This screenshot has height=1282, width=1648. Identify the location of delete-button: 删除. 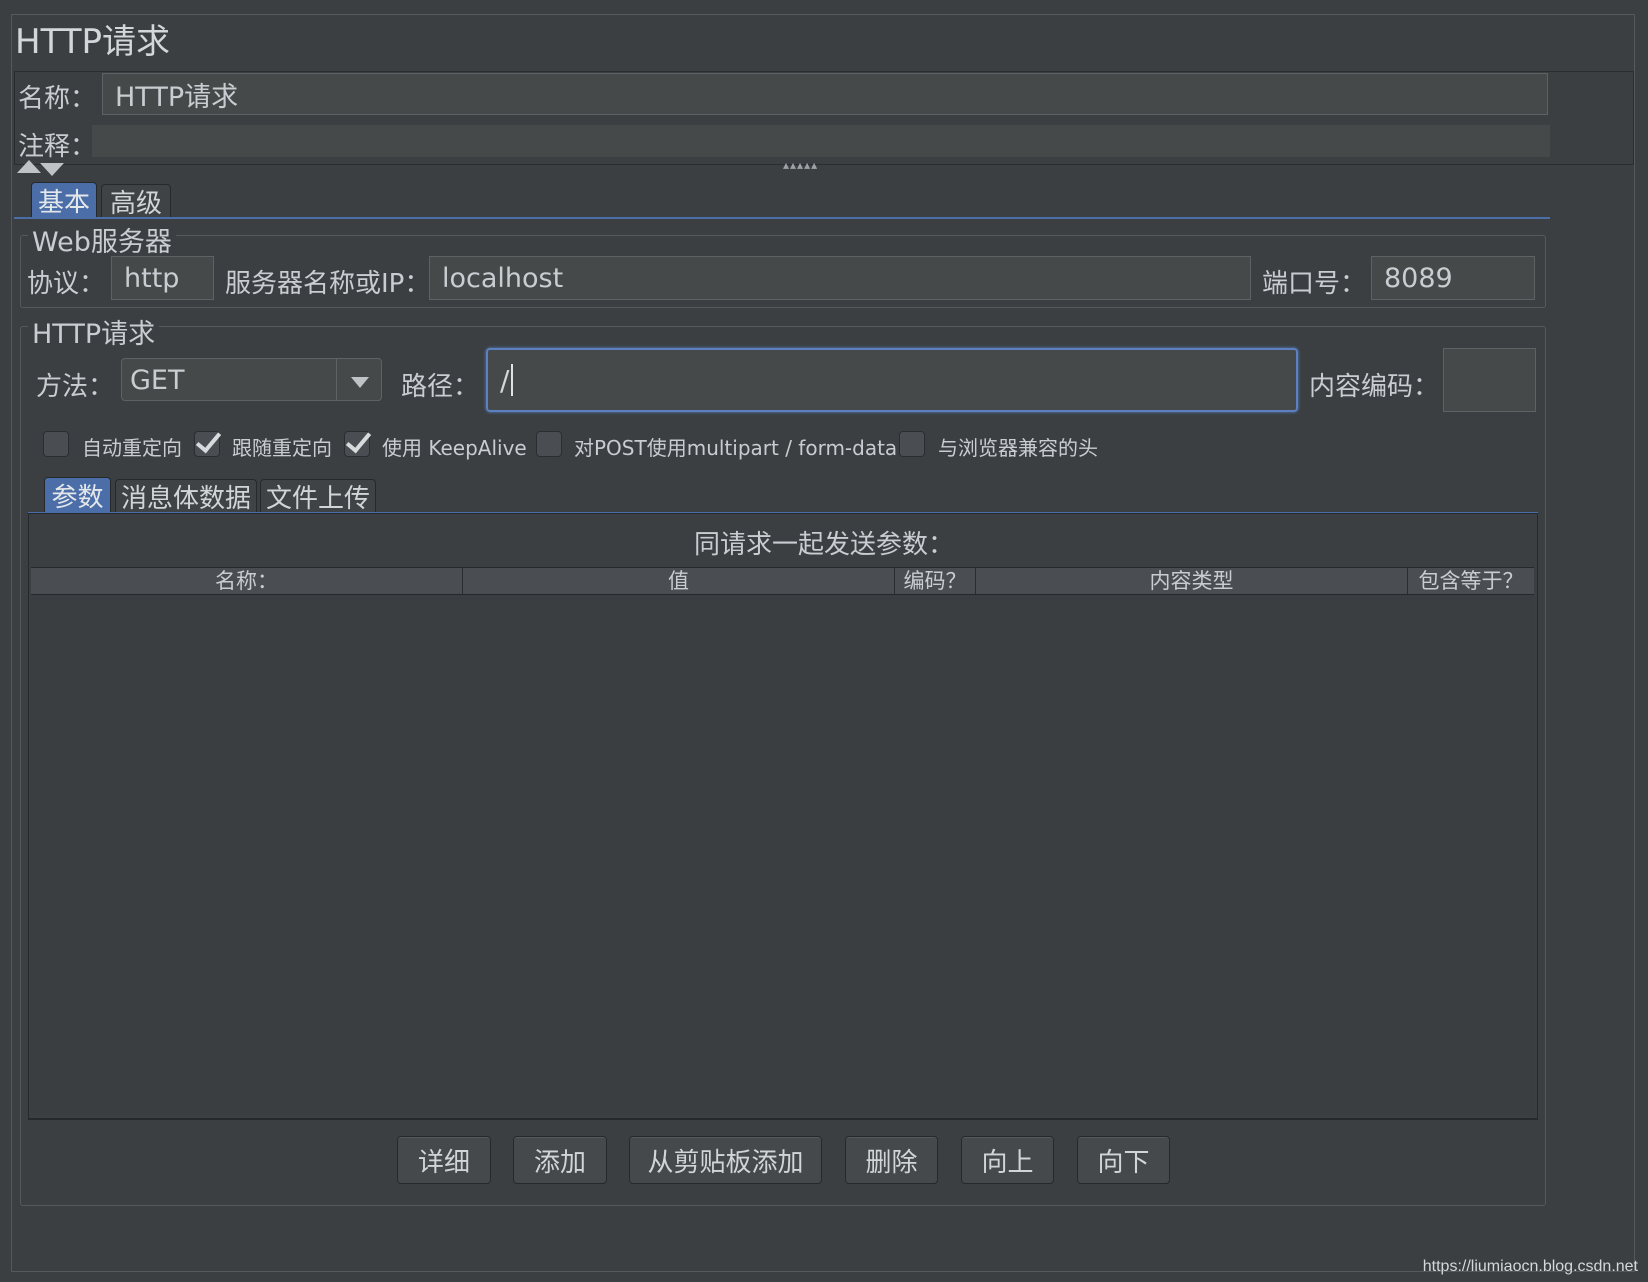
(891, 1160).